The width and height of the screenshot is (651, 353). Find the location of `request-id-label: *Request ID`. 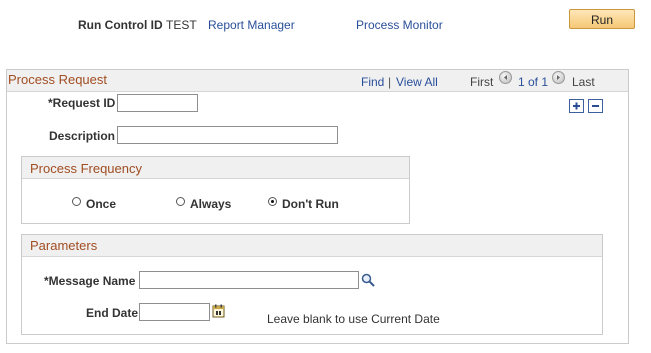

request-id-label: *Request ID is located at coordinates (82, 103).